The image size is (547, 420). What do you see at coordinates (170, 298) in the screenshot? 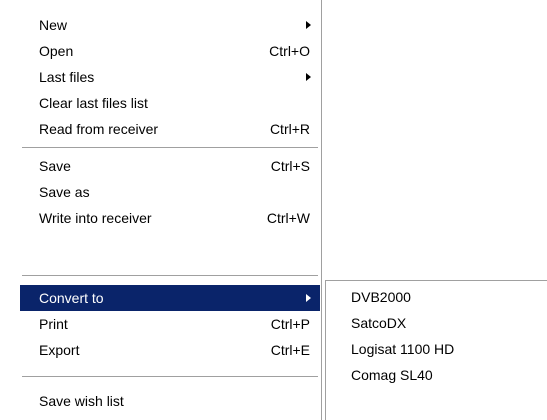
I see `menu-item-convert-to: Convert to` at bounding box center [170, 298].